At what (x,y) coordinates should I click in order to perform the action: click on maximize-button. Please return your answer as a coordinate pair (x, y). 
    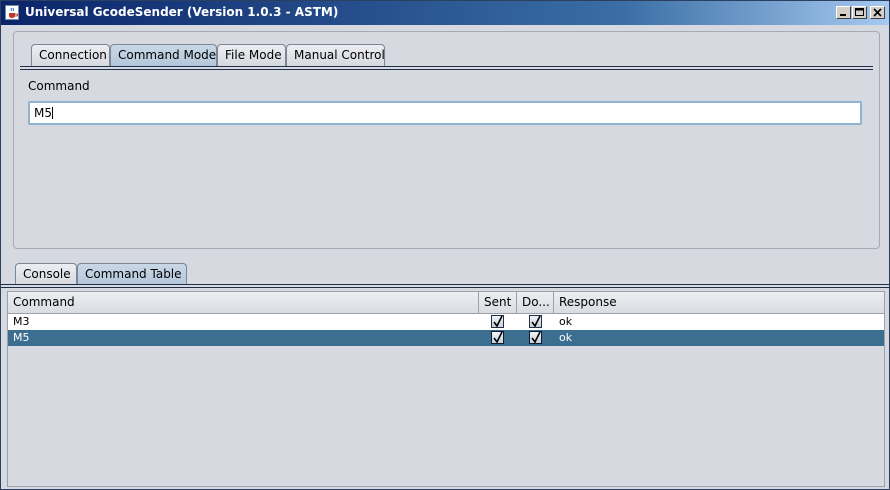
    Looking at the image, I should click on (859, 12).